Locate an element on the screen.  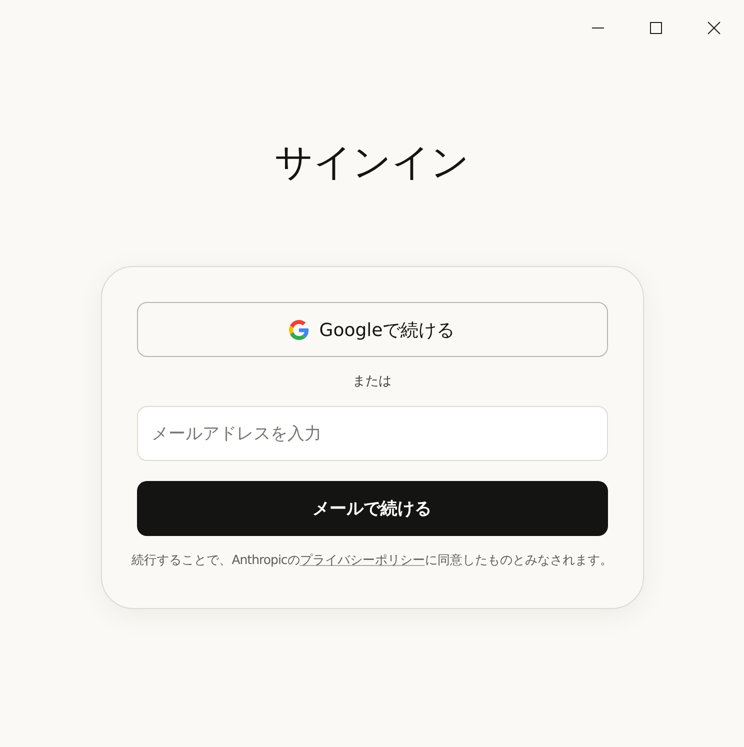
privacy-policy-link: プライバシーポリシー is located at coordinates (362, 559).